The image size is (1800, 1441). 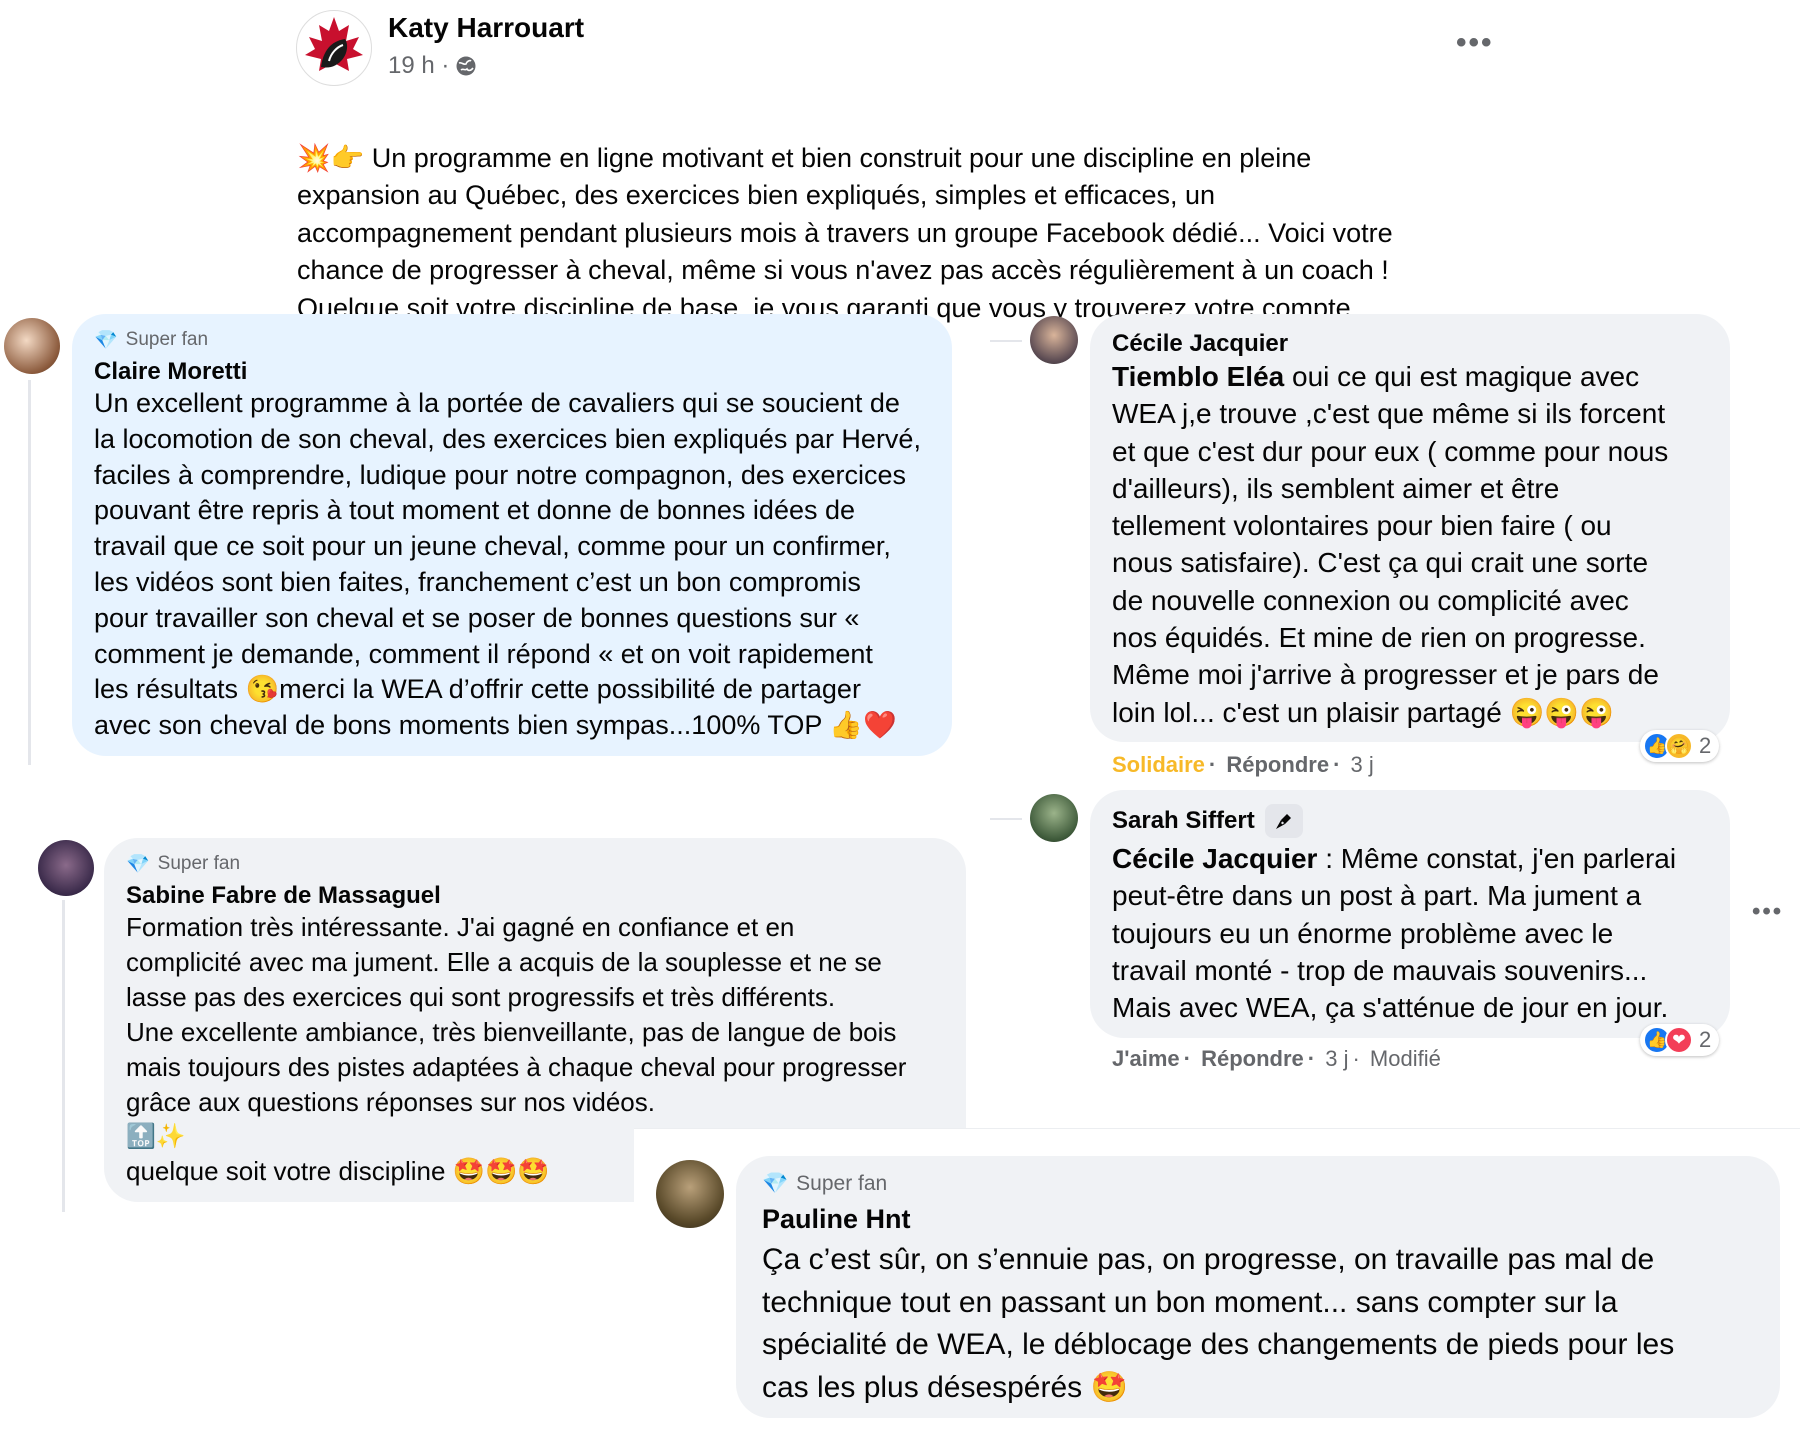 What do you see at coordinates (1410, 821) in the screenshot?
I see `commenter-header: Sarah Siffert` at bounding box center [1410, 821].